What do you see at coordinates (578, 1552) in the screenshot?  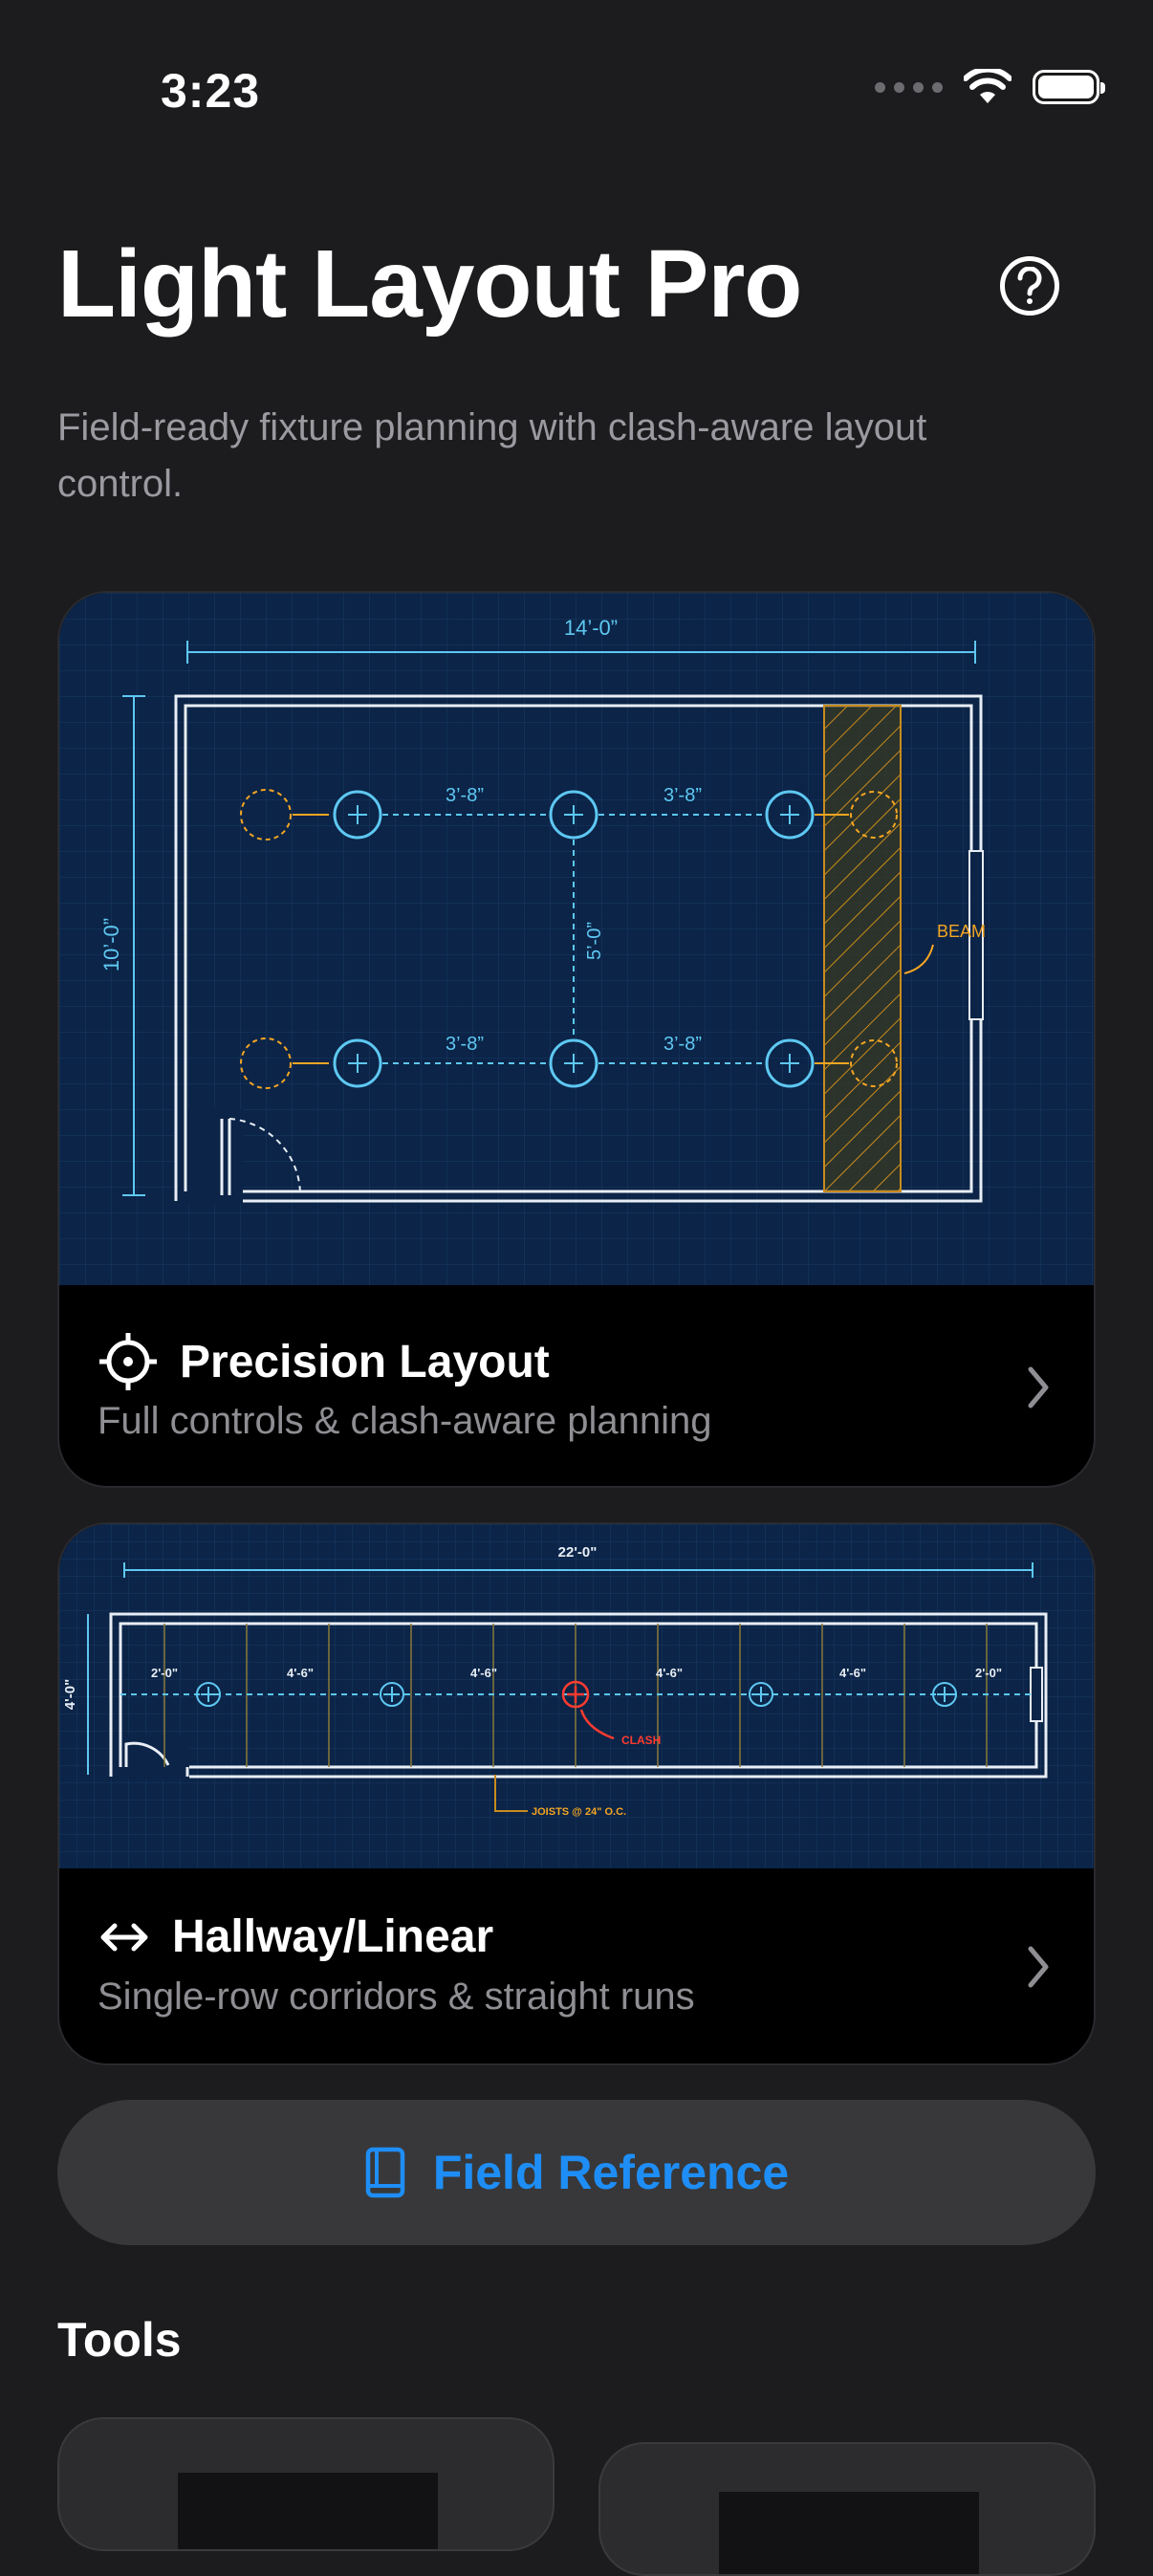 I see `hall-width-label: 22'-0"` at bounding box center [578, 1552].